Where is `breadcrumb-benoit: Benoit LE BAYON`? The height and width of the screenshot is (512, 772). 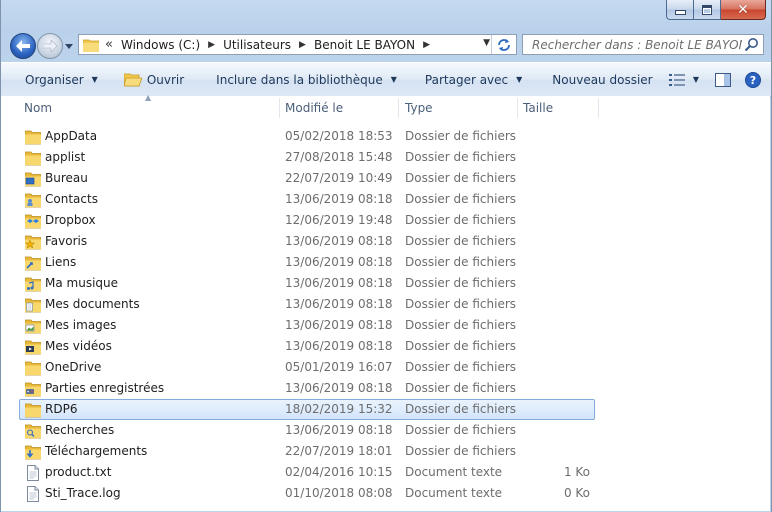
breadcrumb-benoit: Benoit LE BAYON is located at coordinates (364, 45).